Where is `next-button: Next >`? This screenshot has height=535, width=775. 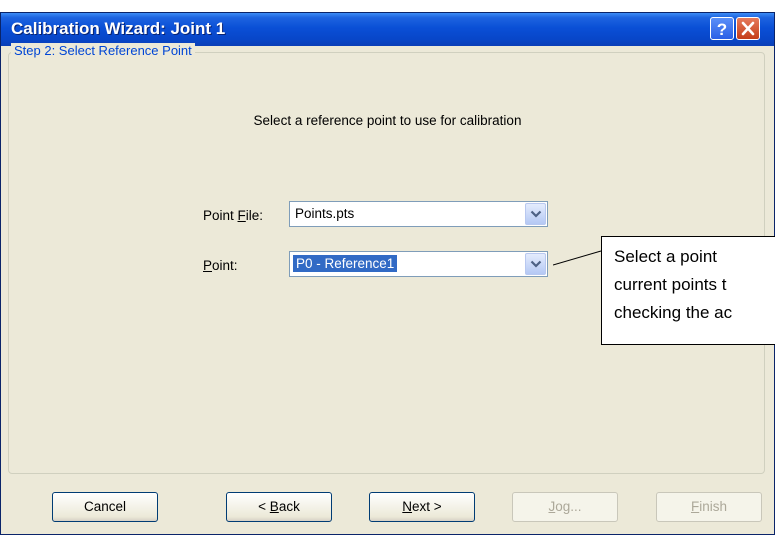
next-button: Next > is located at coordinates (422, 507).